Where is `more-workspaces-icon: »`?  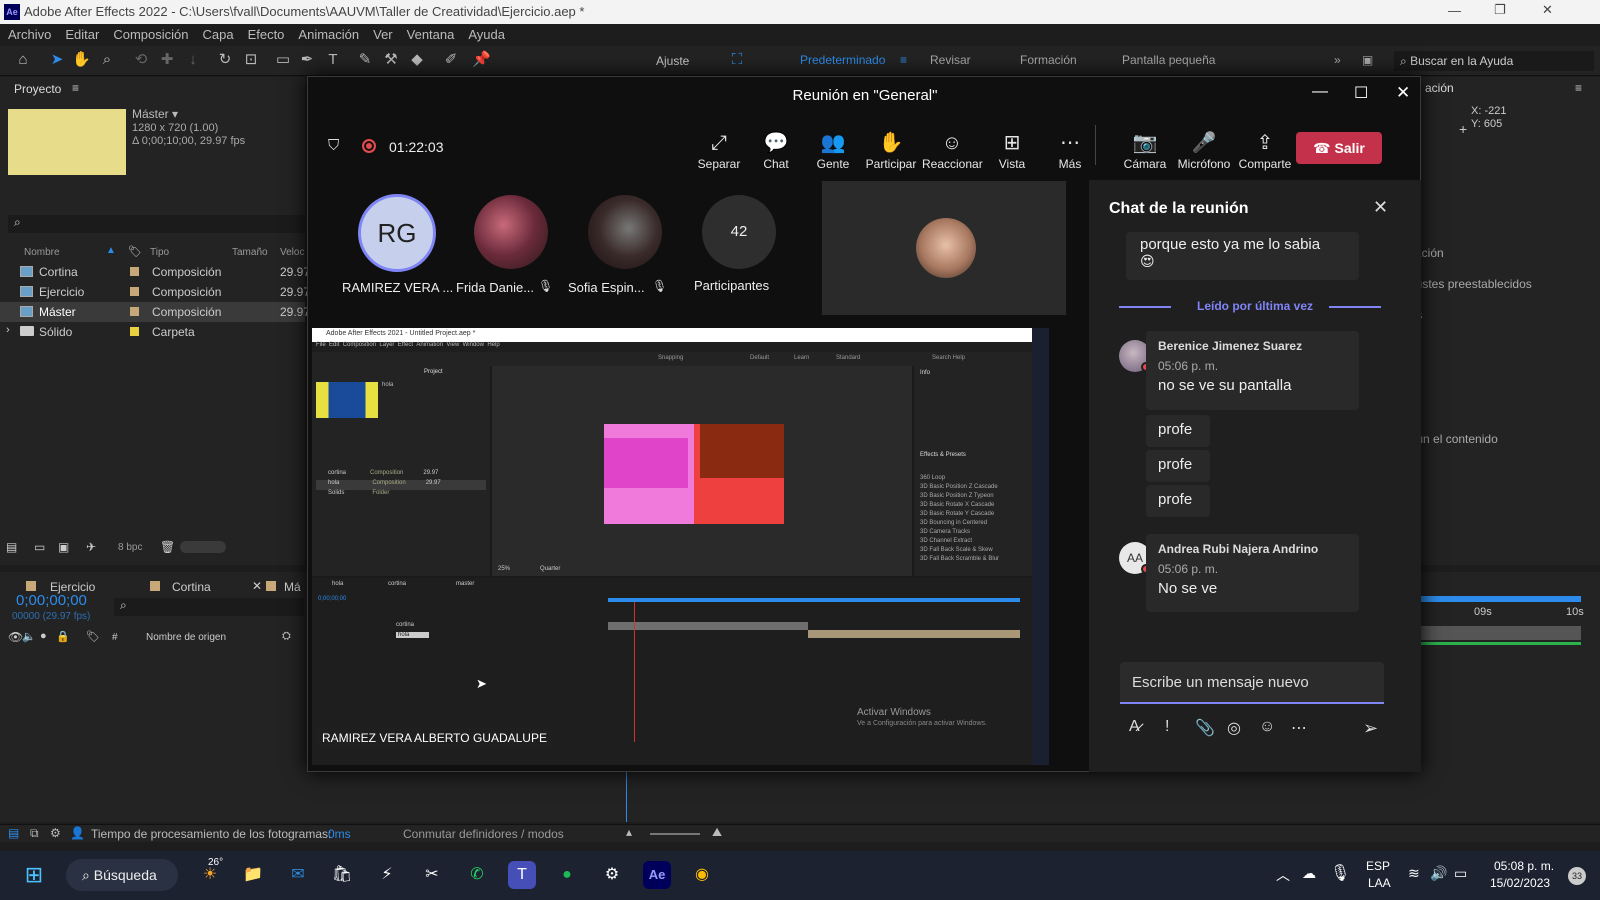
more-workspaces-icon: » is located at coordinates (1337, 60).